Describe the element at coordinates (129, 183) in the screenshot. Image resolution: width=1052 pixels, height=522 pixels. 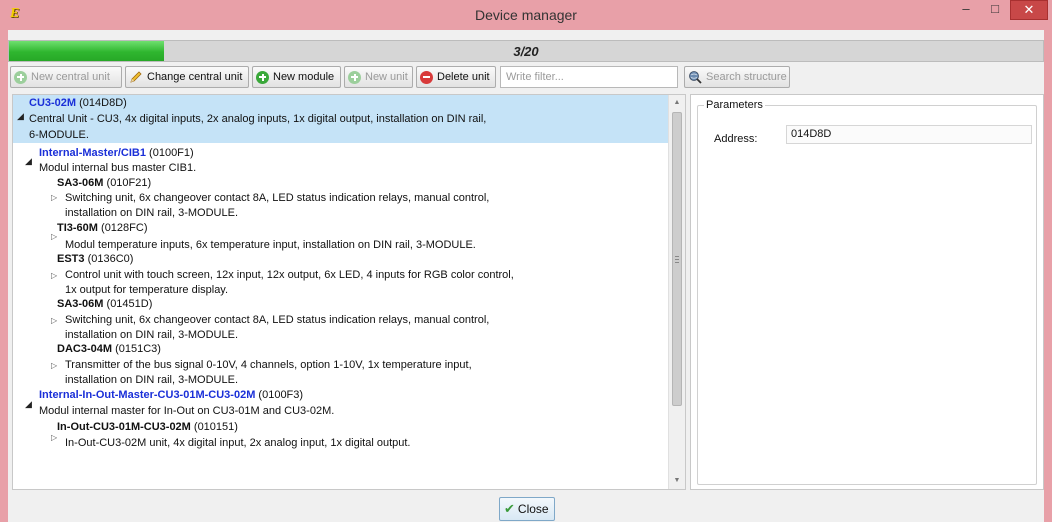
I see `node-code: (010F21)` at that location.